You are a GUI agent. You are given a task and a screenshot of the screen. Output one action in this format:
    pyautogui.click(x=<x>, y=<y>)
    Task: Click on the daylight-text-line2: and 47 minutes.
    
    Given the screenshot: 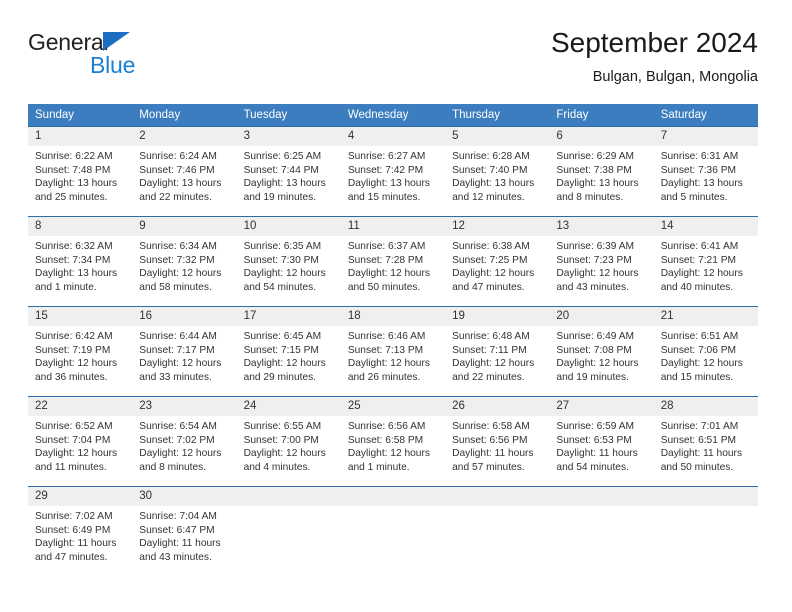 What is the action you would take?
    pyautogui.click(x=71, y=557)
    